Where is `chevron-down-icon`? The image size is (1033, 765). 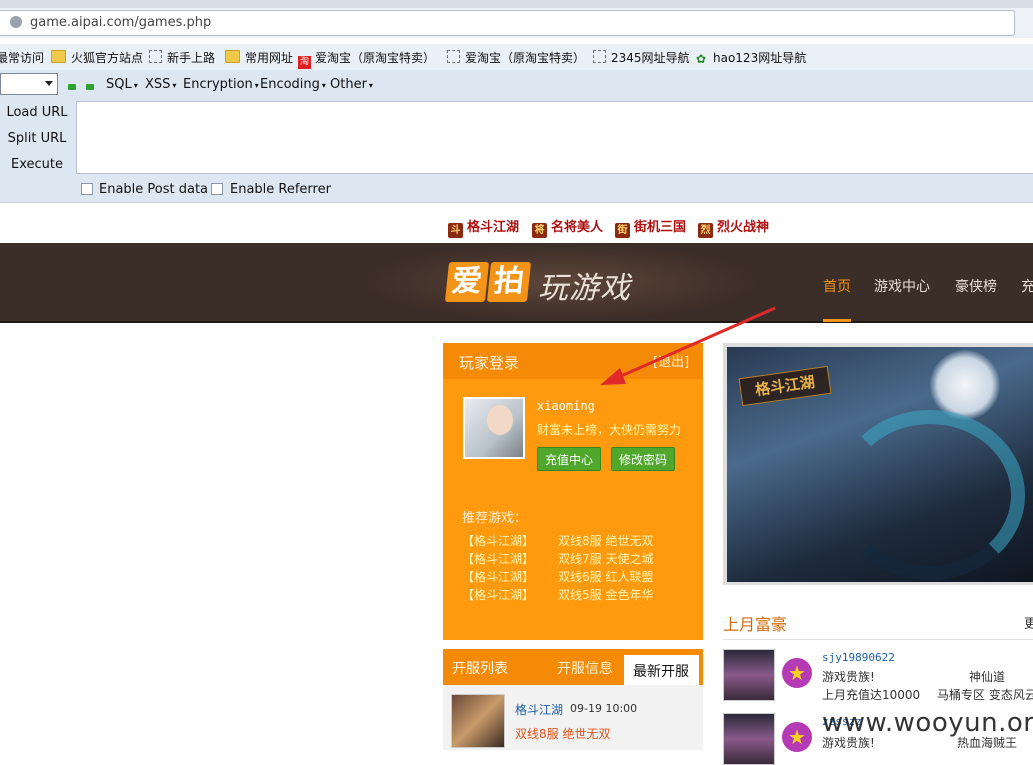
chevron-down-icon is located at coordinates (49, 83).